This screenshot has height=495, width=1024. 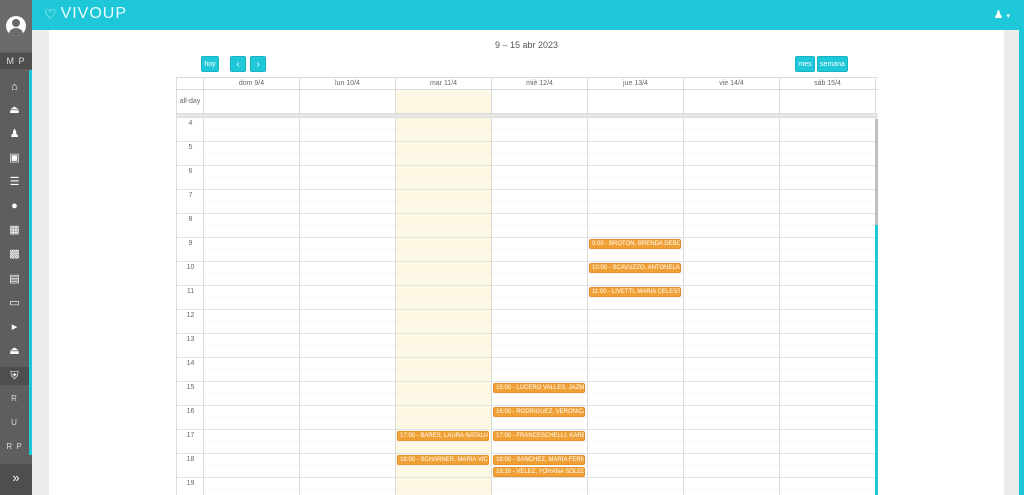 What do you see at coordinates (539, 388) in the screenshot?
I see `calendar-event: 15:00 - LUCERO VALLES, JAZMIN` at bounding box center [539, 388].